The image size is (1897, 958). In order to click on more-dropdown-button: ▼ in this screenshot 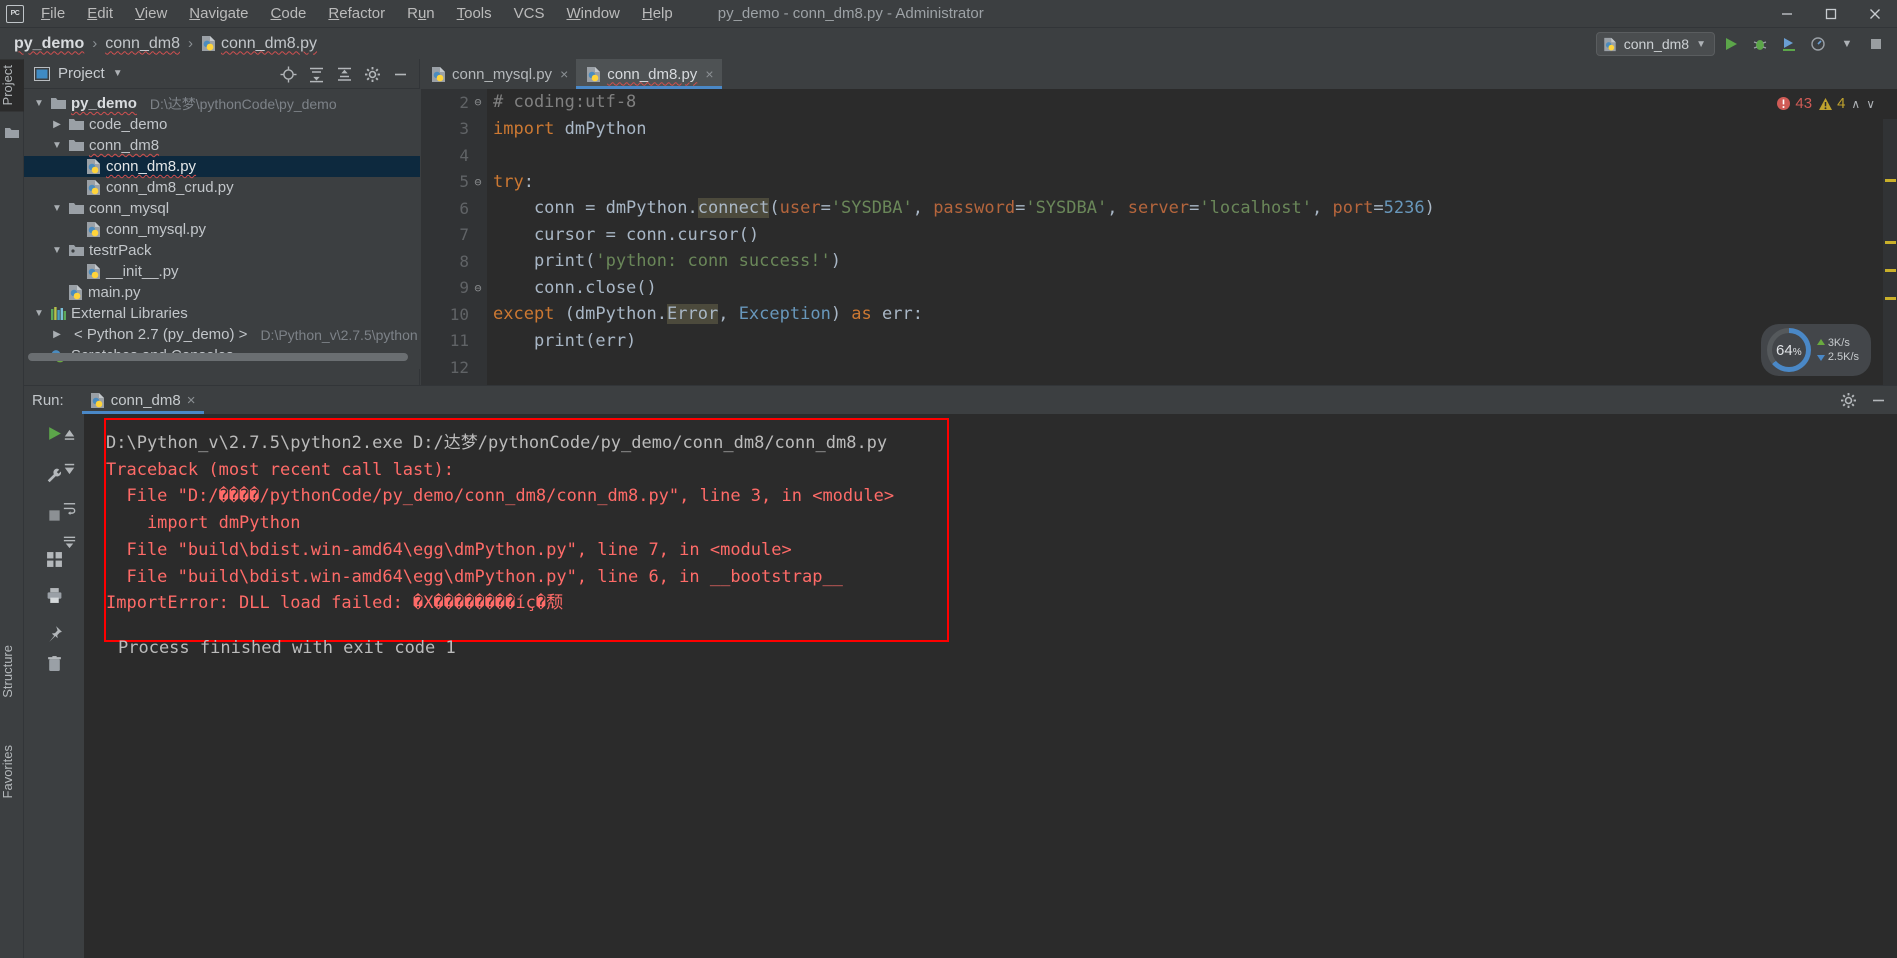, I will do `click(1847, 44)`.